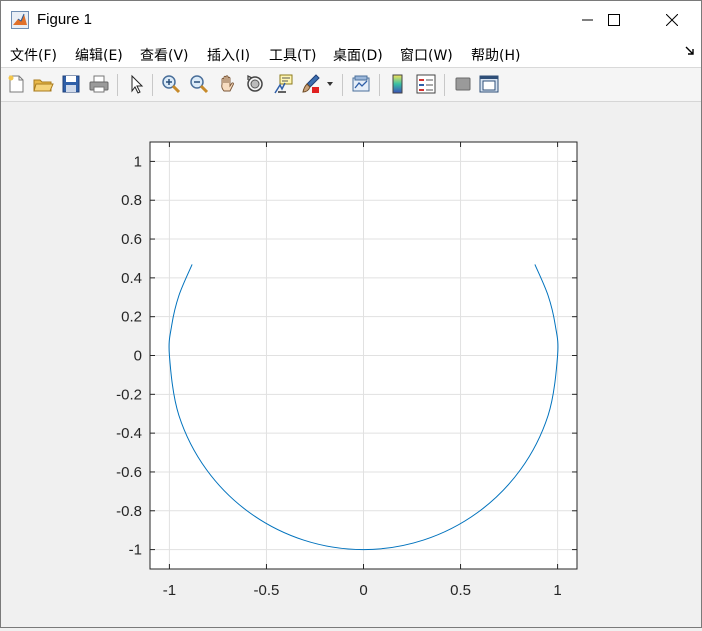 This screenshot has width=702, height=631. I want to click on brush-icon, so click(311, 84).